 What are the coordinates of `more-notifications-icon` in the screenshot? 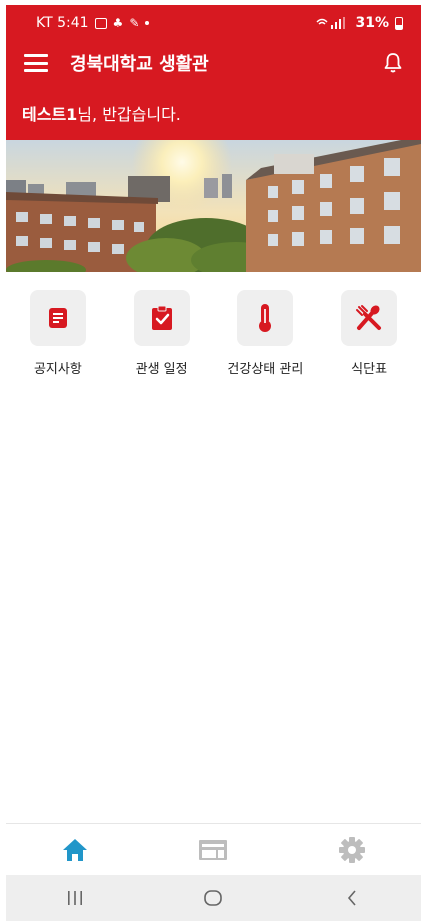 It's located at (147, 23).